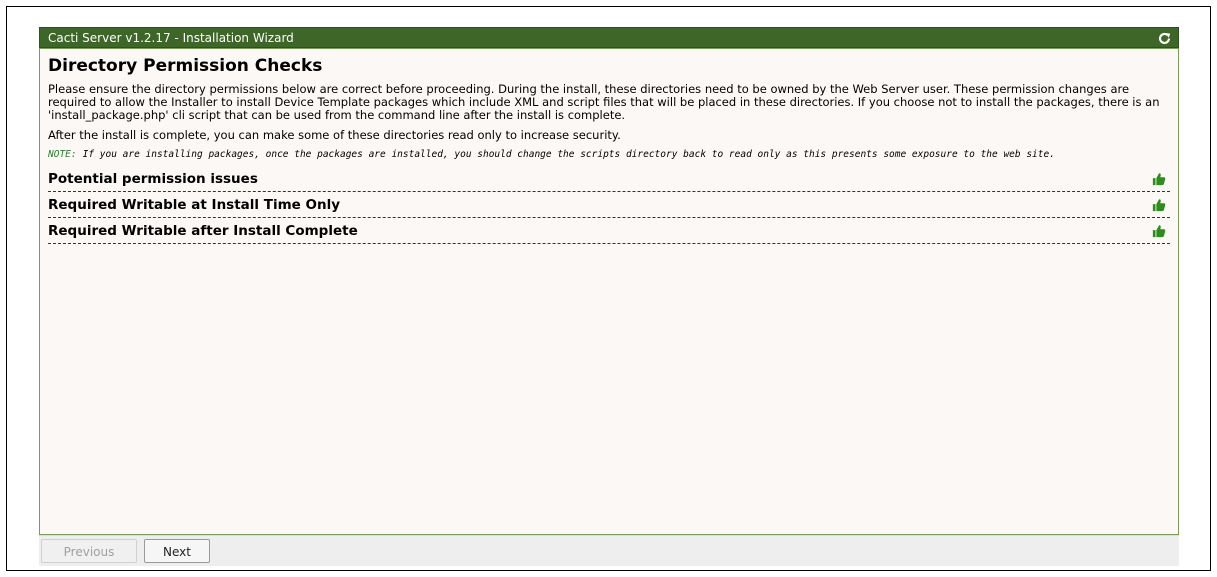 The image size is (1217, 577). What do you see at coordinates (609, 179) in the screenshot?
I see `section-potential-permission-issues: Potential permission issues` at bounding box center [609, 179].